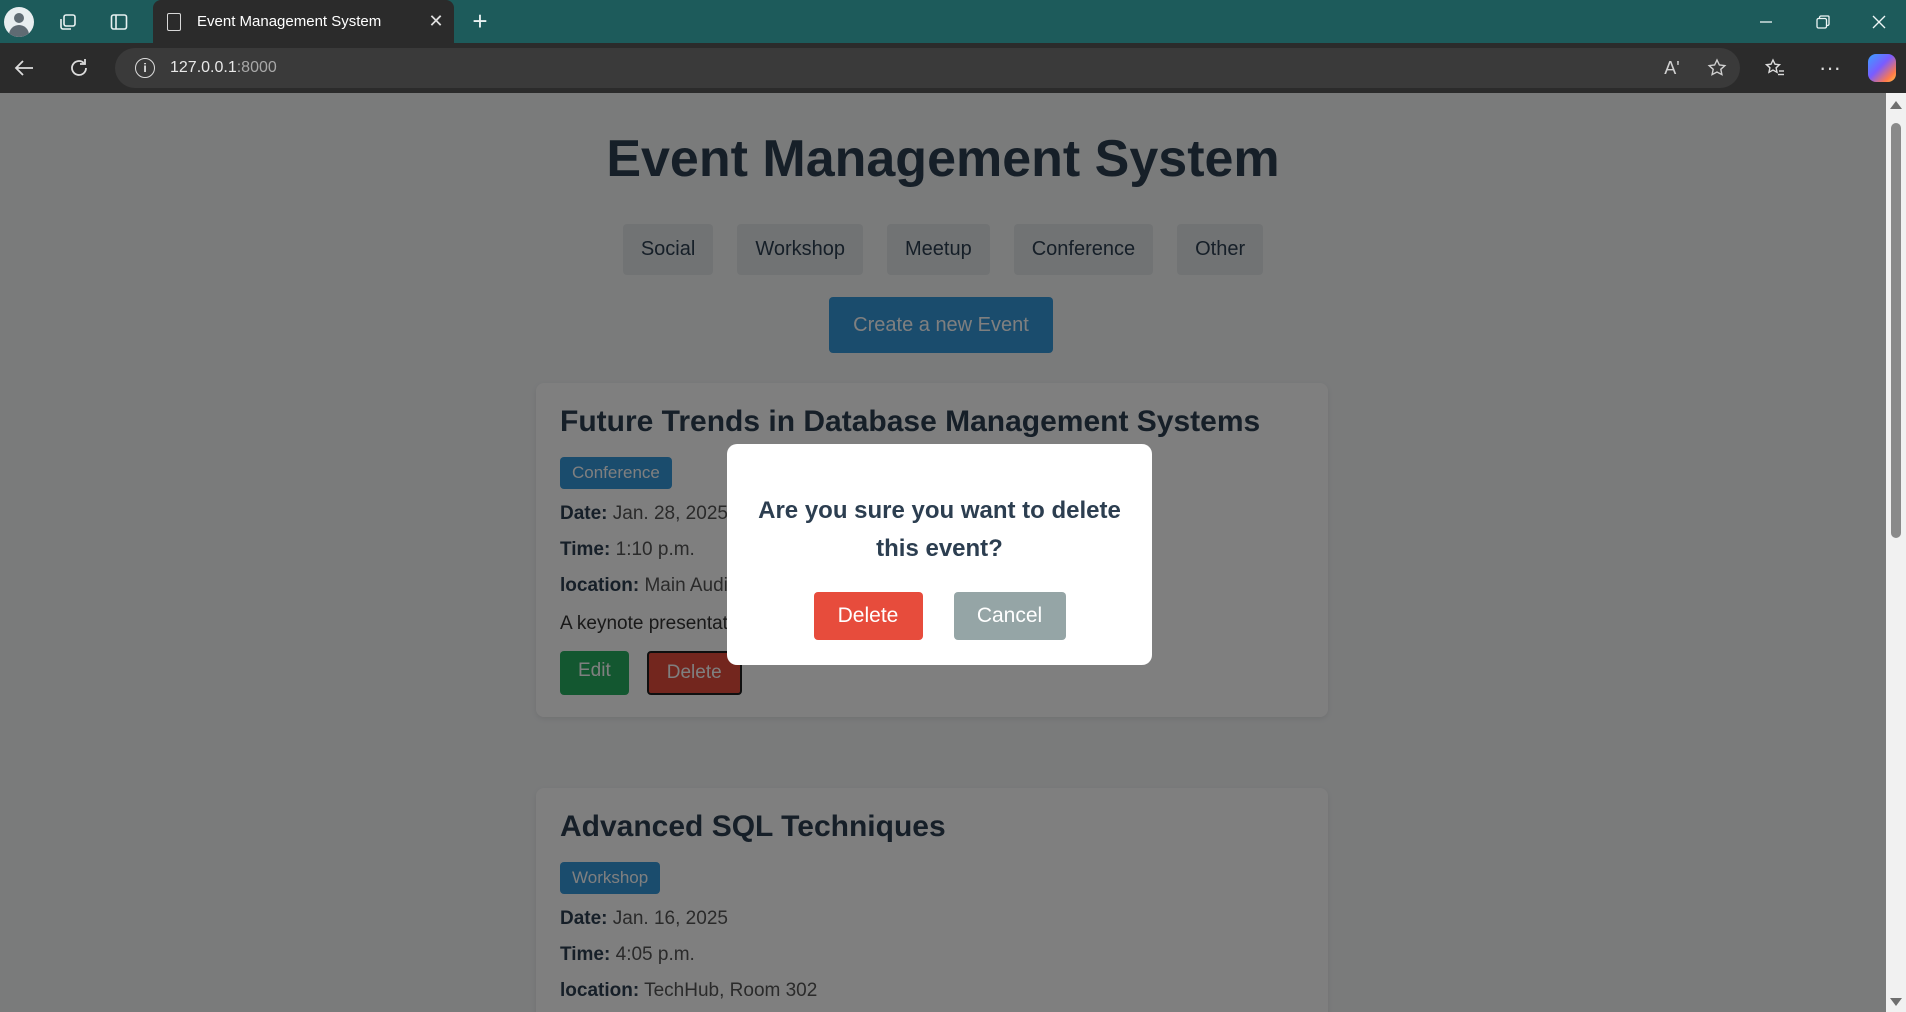  I want to click on url-host: 127.0.0.1, so click(203, 67).